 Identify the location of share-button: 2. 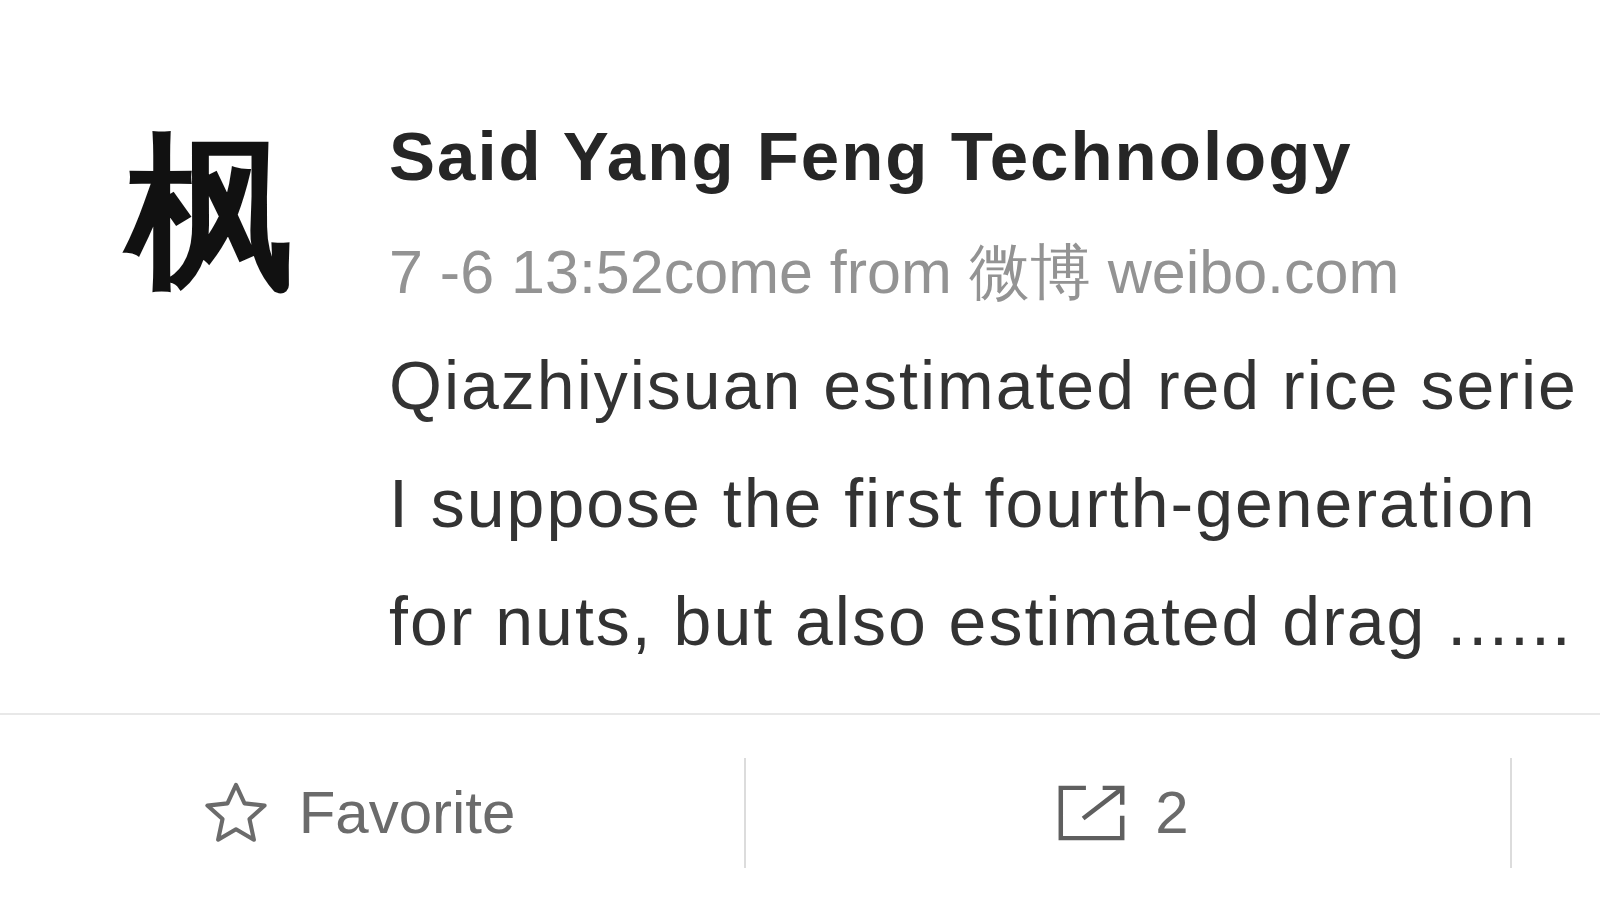
(1123, 813).